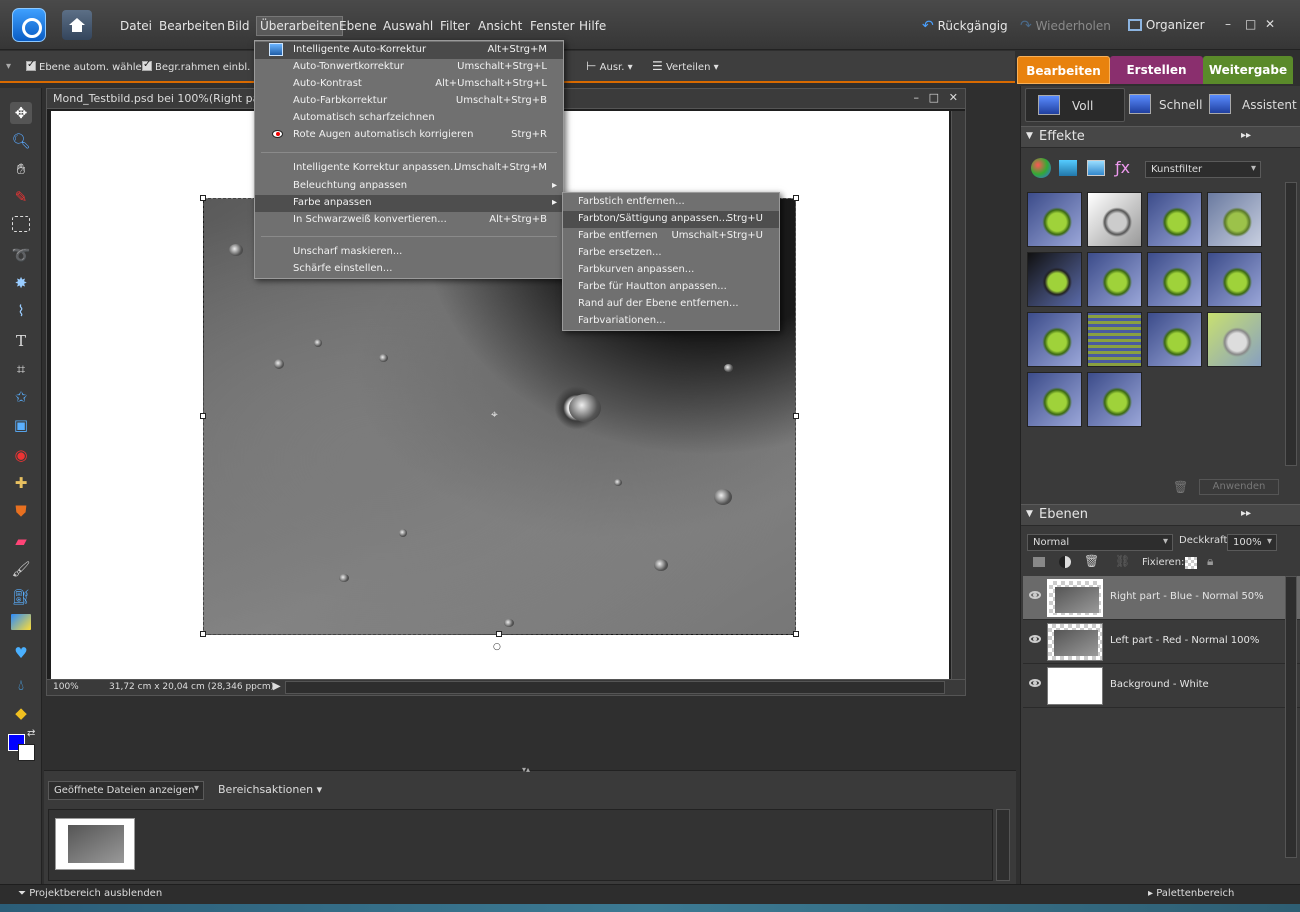 Image resolution: width=1300 pixels, height=912 pixels. What do you see at coordinates (1171, 105) in the screenshot?
I see `mode-quick-button: Schnell` at bounding box center [1171, 105].